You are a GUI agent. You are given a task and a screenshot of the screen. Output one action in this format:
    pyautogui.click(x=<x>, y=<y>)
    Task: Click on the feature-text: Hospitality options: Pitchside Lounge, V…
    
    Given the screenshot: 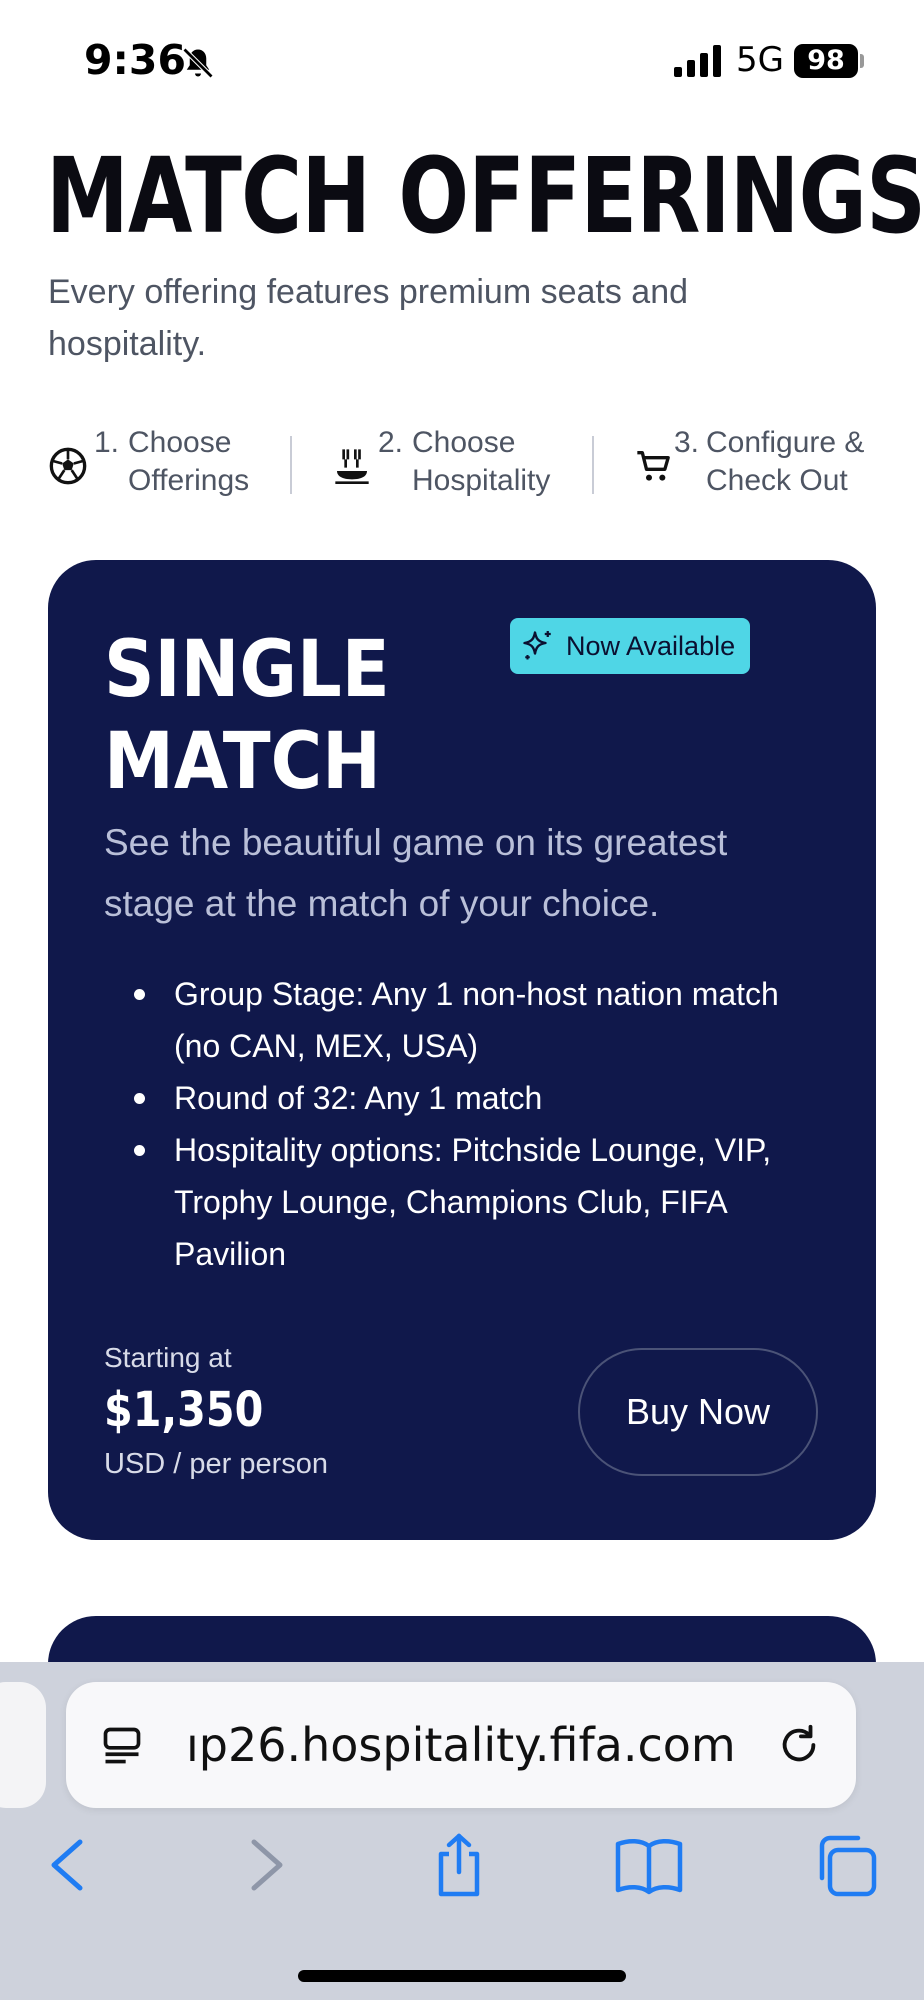 What is the action you would take?
    pyautogui.click(x=473, y=1202)
    